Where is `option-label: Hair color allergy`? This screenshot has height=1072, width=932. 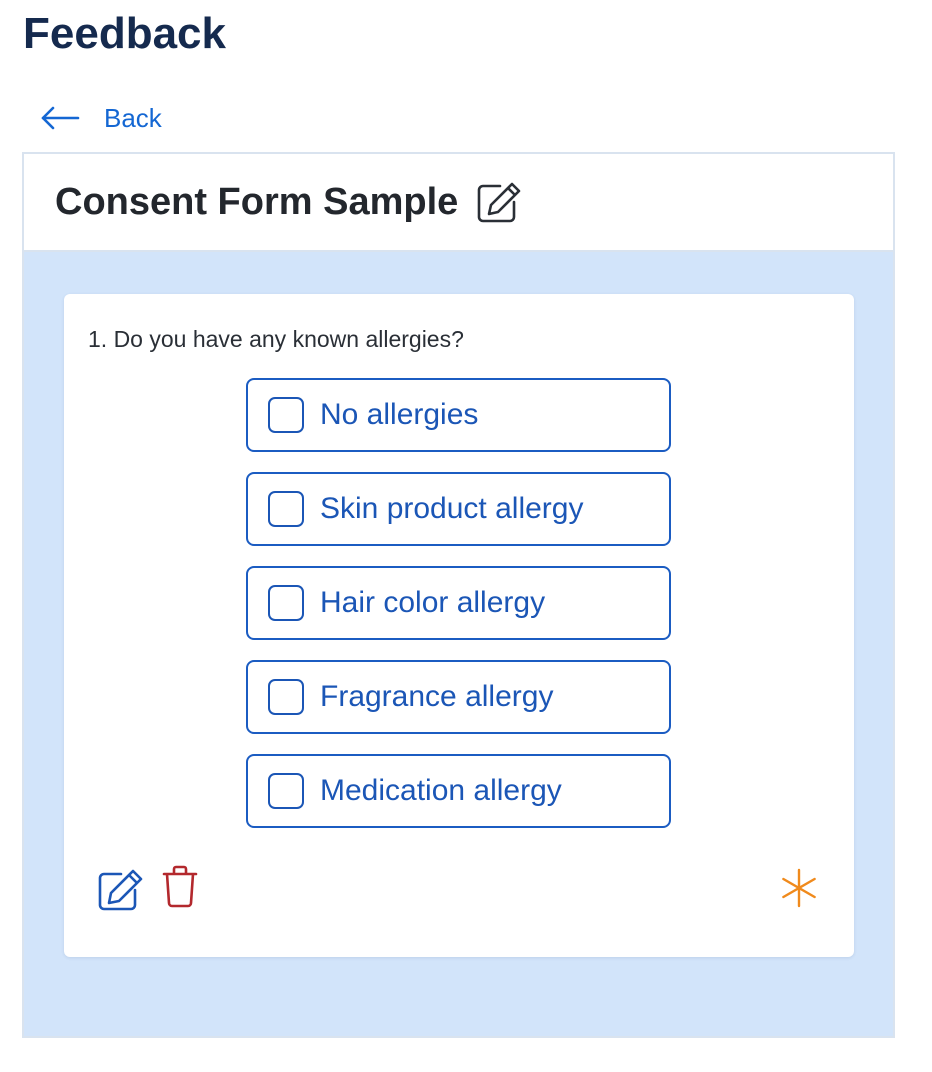
option-label: Hair color allergy is located at coordinates (433, 602).